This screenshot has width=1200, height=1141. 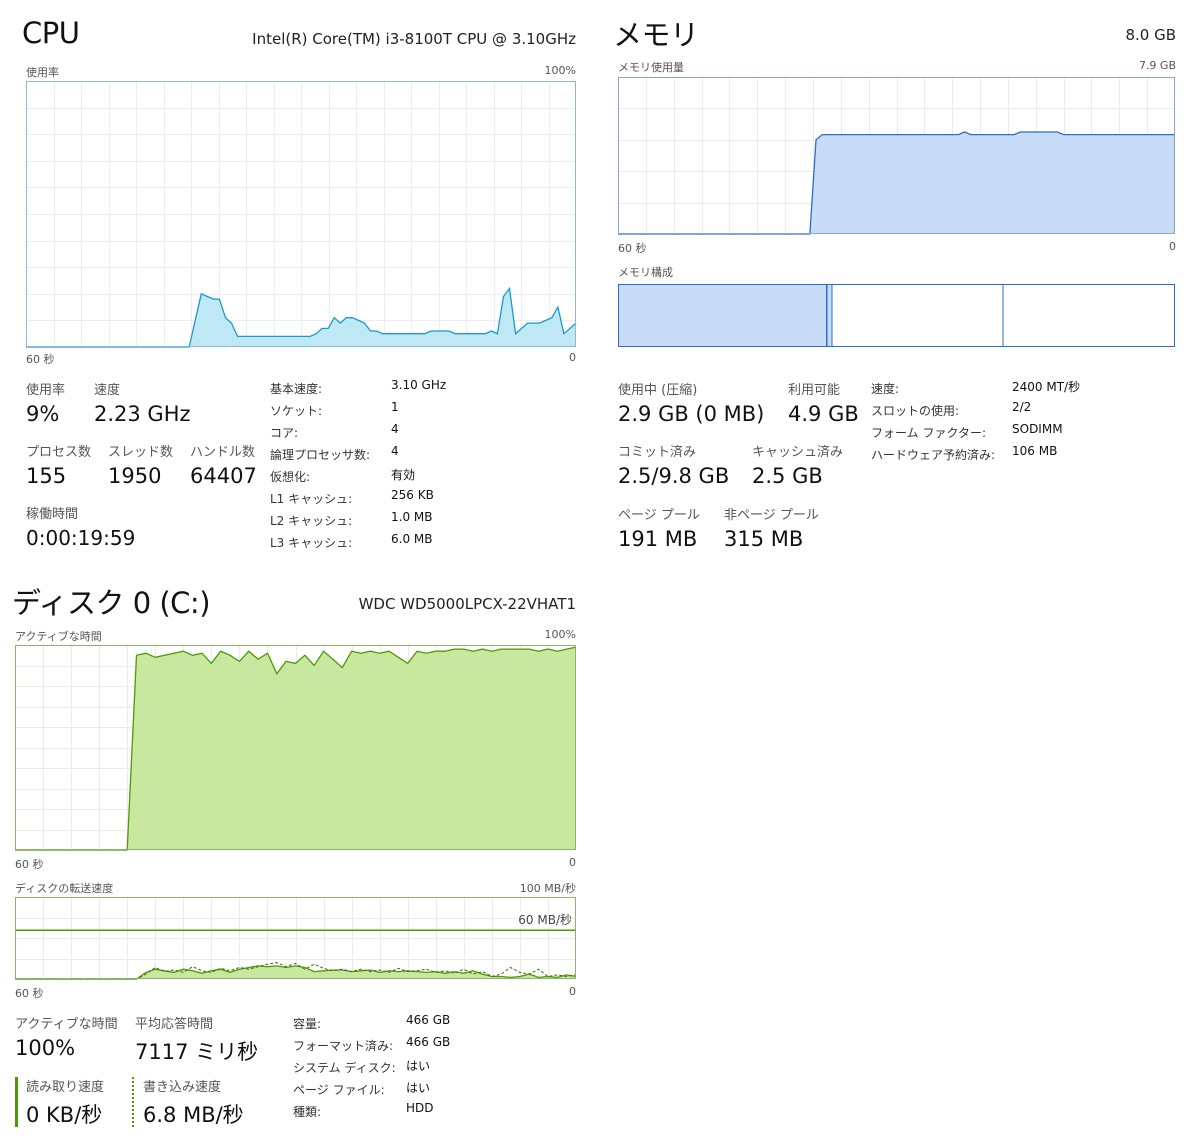 I want to click on cpu-chart-label: 使用率, so click(x=42, y=72).